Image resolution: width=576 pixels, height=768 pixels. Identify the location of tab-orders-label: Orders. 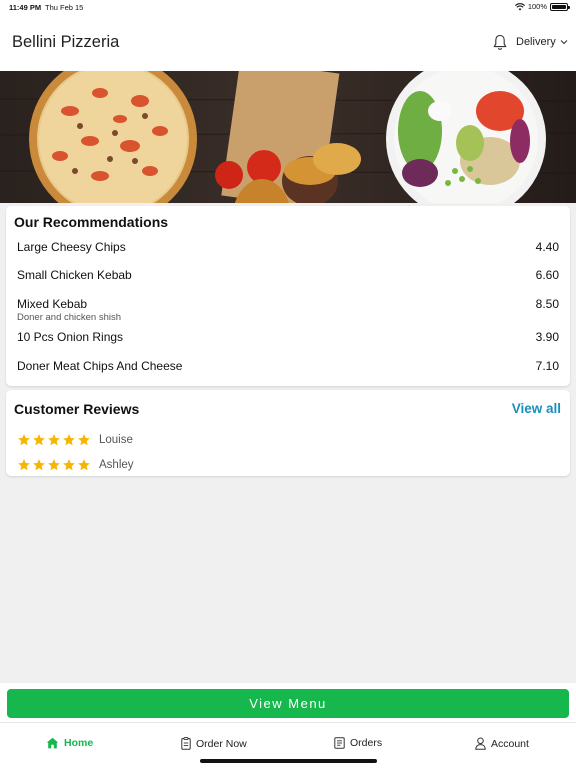
(366, 743).